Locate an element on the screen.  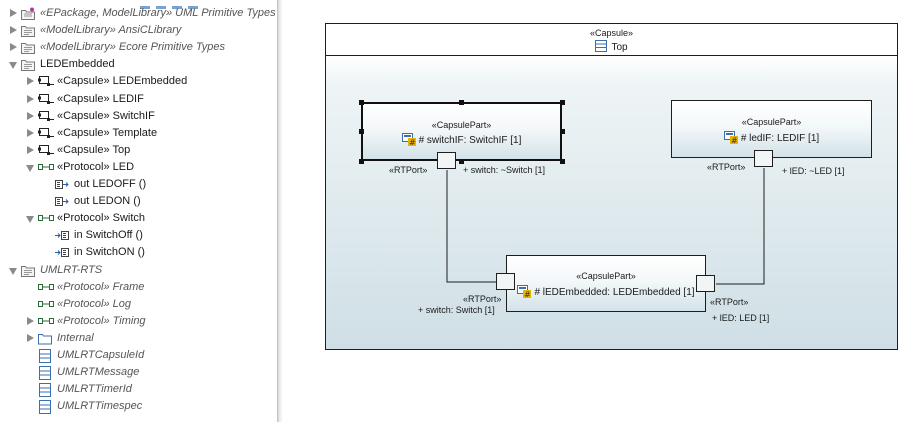
port-switchif-switch is located at coordinates (446, 160).